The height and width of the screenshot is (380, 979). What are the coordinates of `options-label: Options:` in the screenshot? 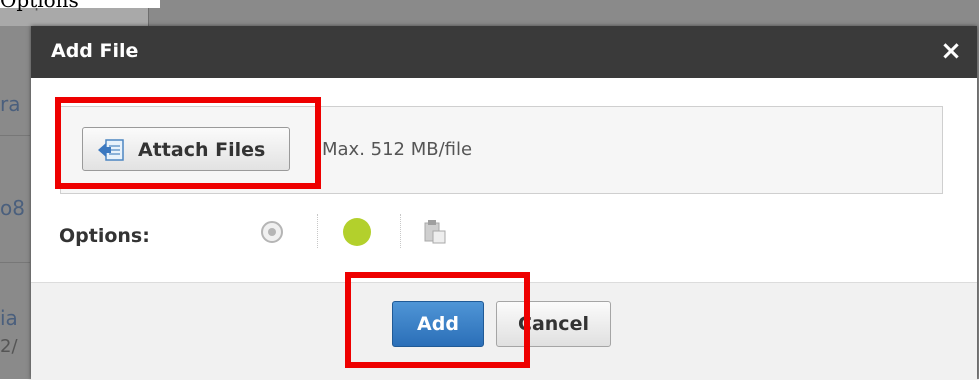 It's located at (104, 236).